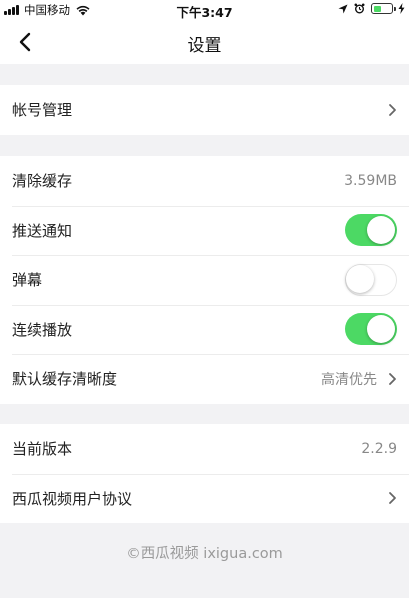  I want to click on row-label: 帐号管理, so click(42, 110).